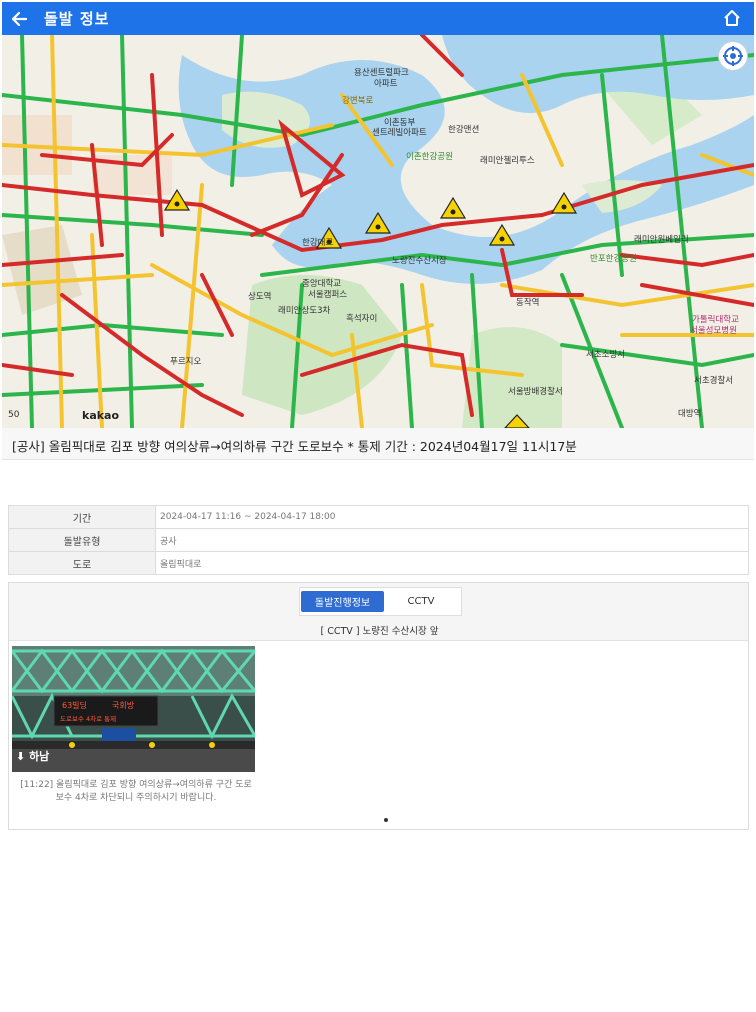 The width and height of the screenshot is (756, 1012). What do you see at coordinates (507, 160) in the screenshot?
I see `svg-text: 래미안첼리투스` at bounding box center [507, 160].